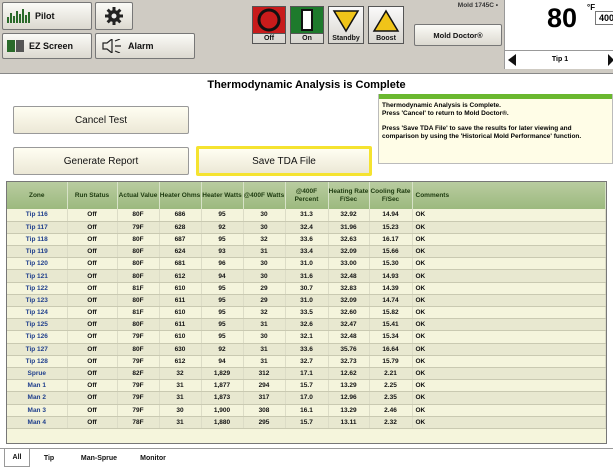  I want to click on column-header: Heating Rate F/Sec, so click(349, 195).